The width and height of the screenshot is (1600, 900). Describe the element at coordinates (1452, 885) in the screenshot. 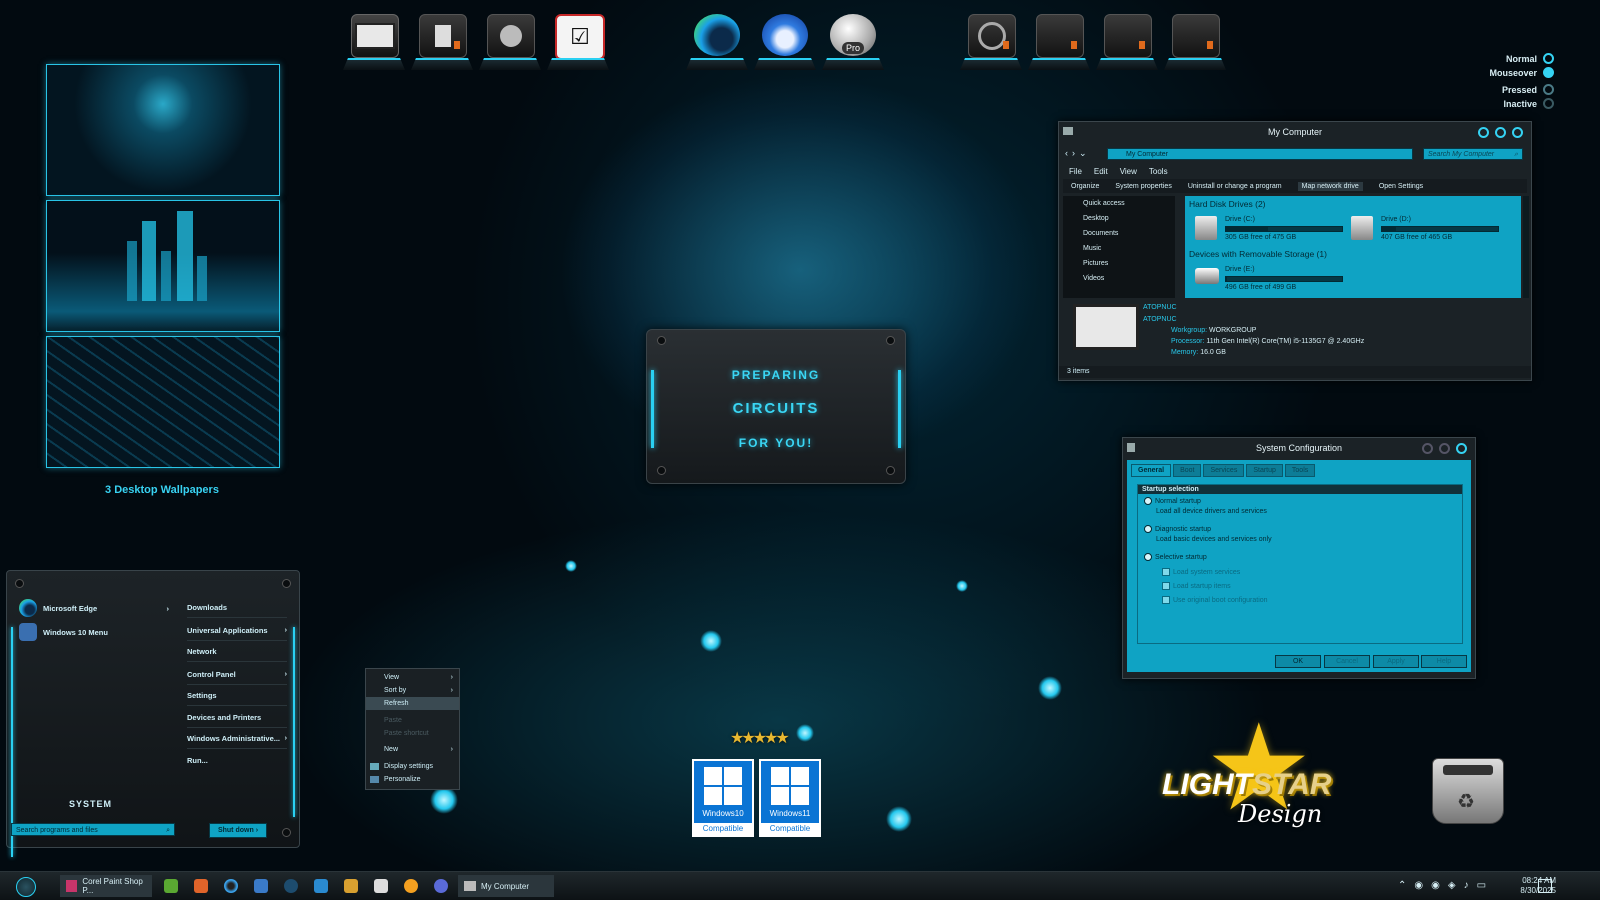

I see `tray-security-icon: ◈` at that location.